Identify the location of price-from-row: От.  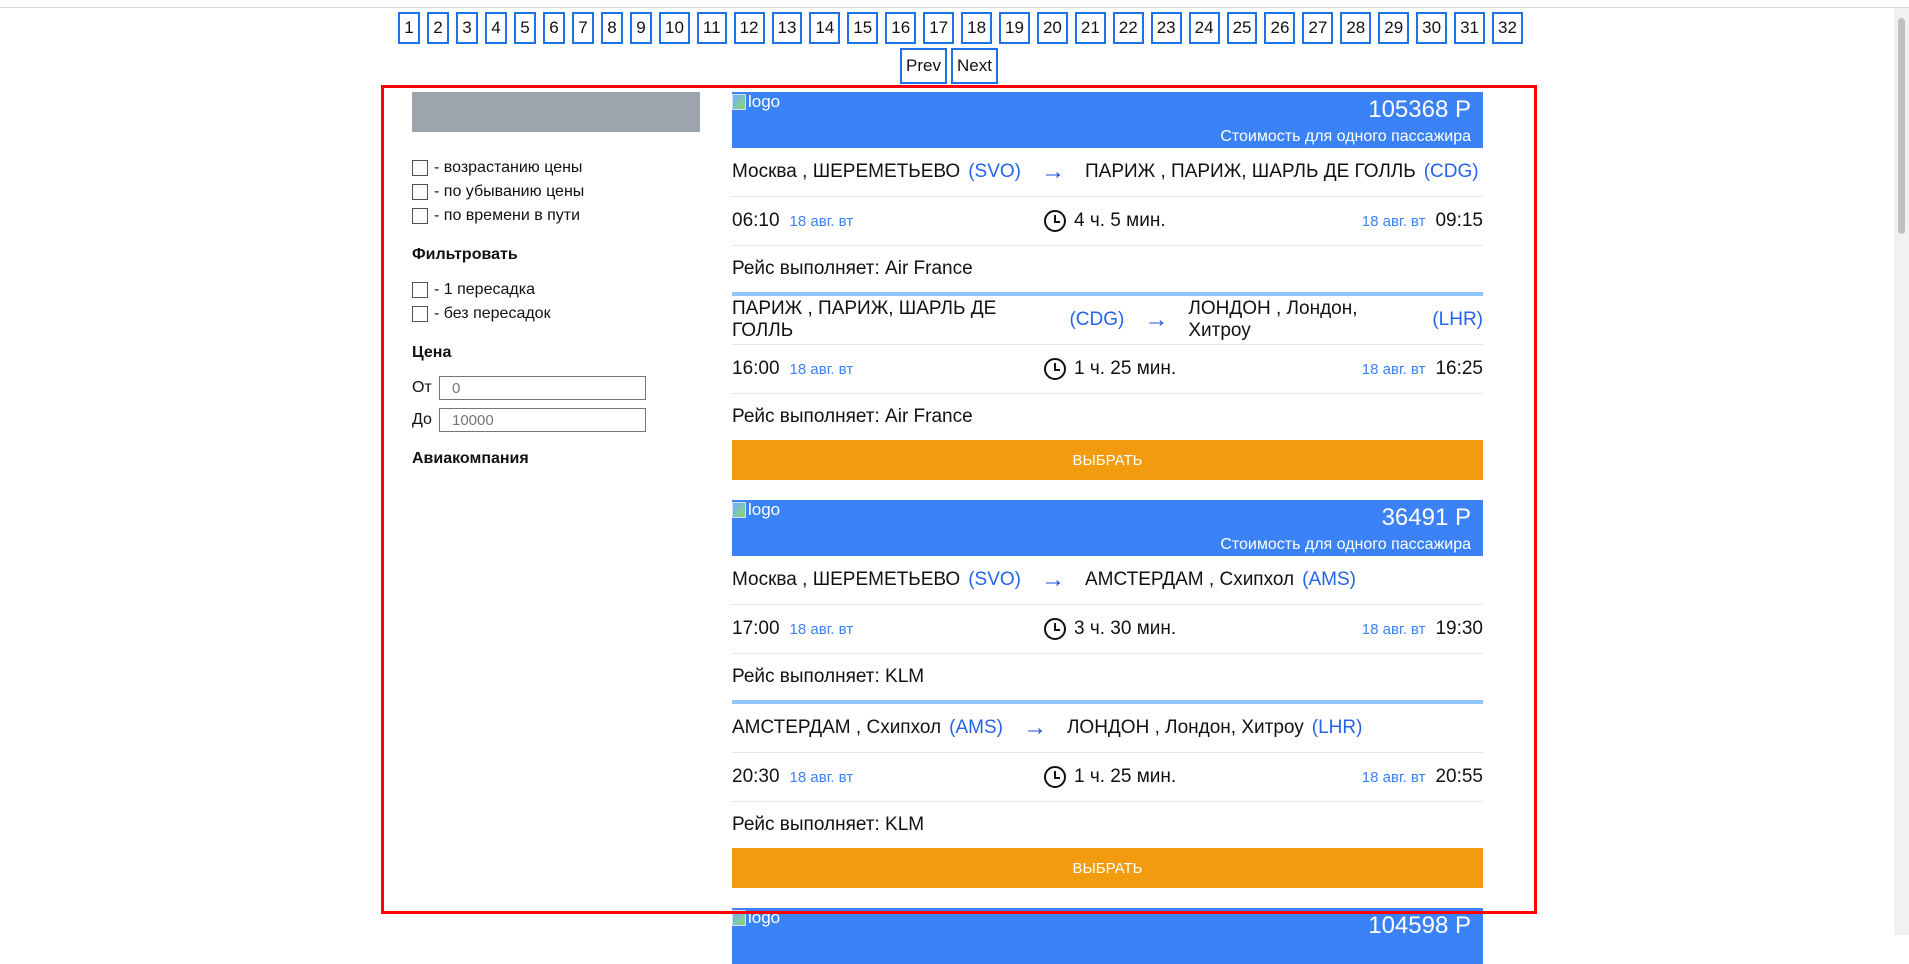
(556, 388).